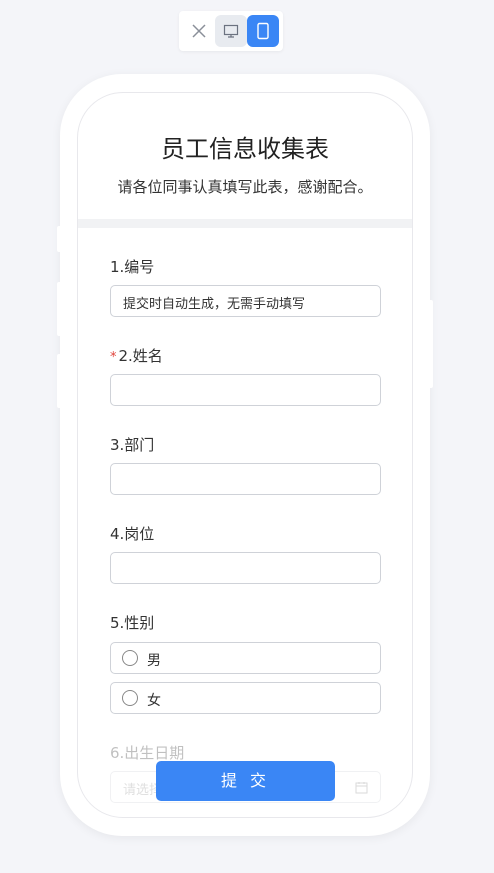 Image resolution: width=494 pixels, height=873 pixels. I want to click on preview-toolbar, so click(231, 31).